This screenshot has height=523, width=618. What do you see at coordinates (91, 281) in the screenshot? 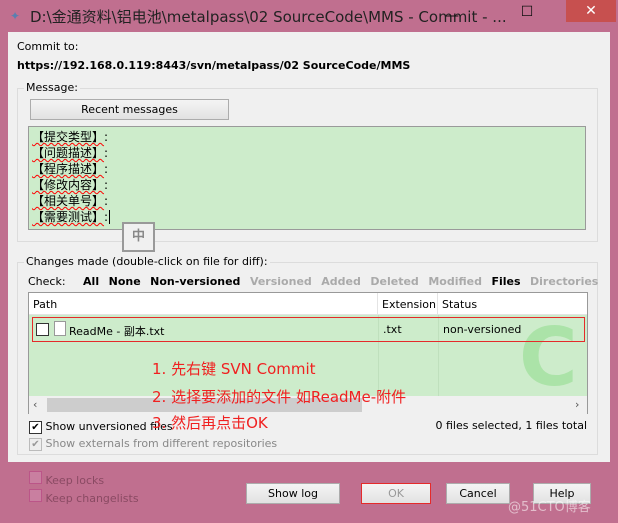
I see `filter-all: All` at bounding box center [91, 281].